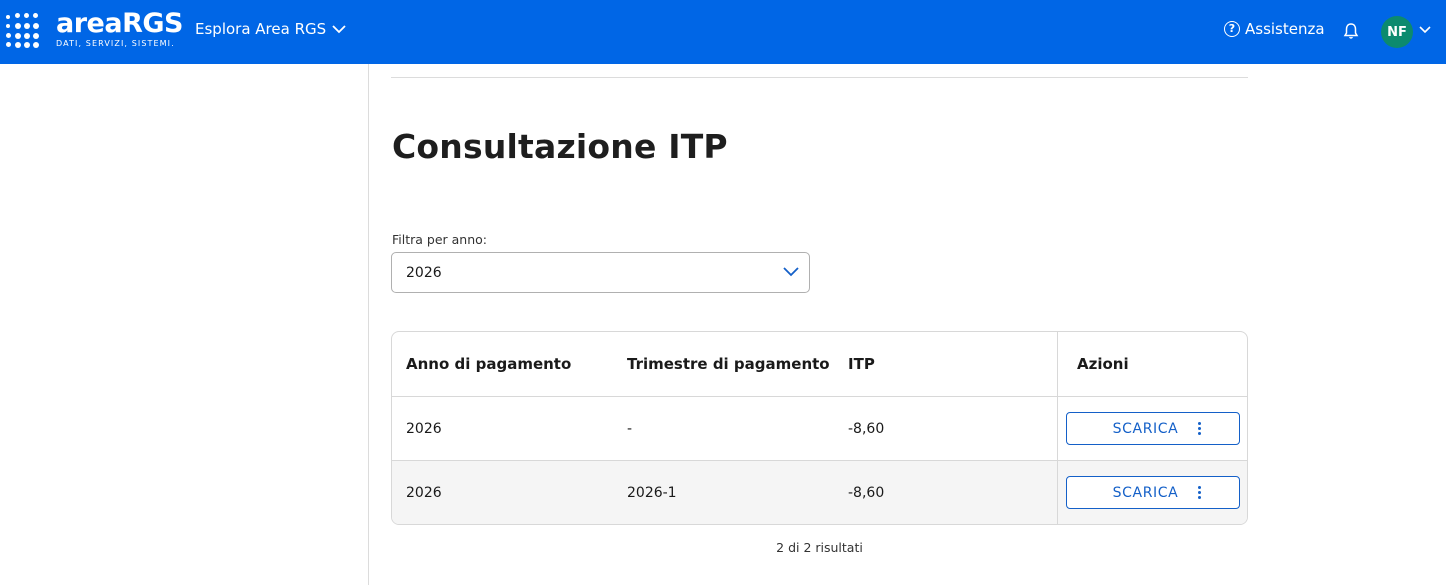 Image resolution: width=1446 pixels, height=585 pixels. Describe the element at coordinates (23, 30) in the screenshot. I see `logo-dots-icon` at that location.